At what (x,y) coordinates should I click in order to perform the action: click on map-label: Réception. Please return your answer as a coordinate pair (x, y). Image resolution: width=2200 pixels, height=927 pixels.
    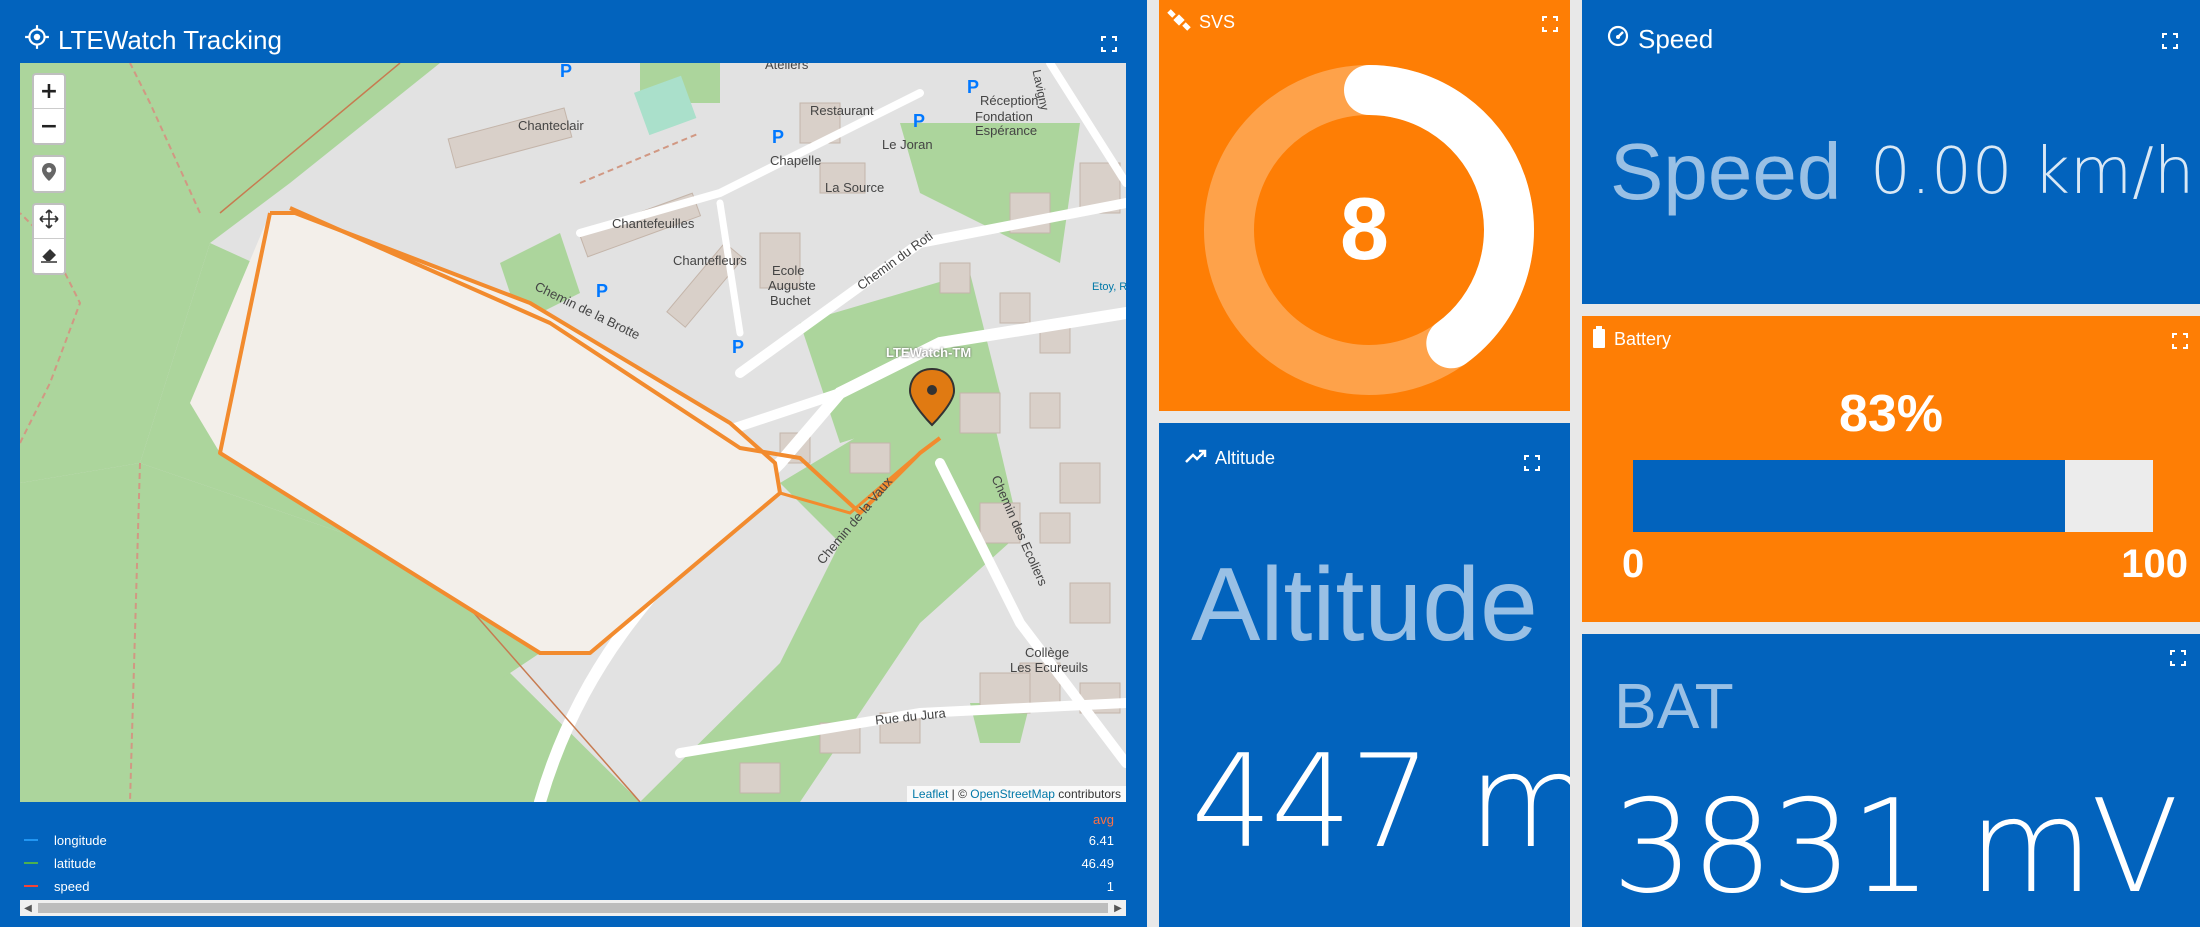
    Looking at the image, I should click on (1009, 100).